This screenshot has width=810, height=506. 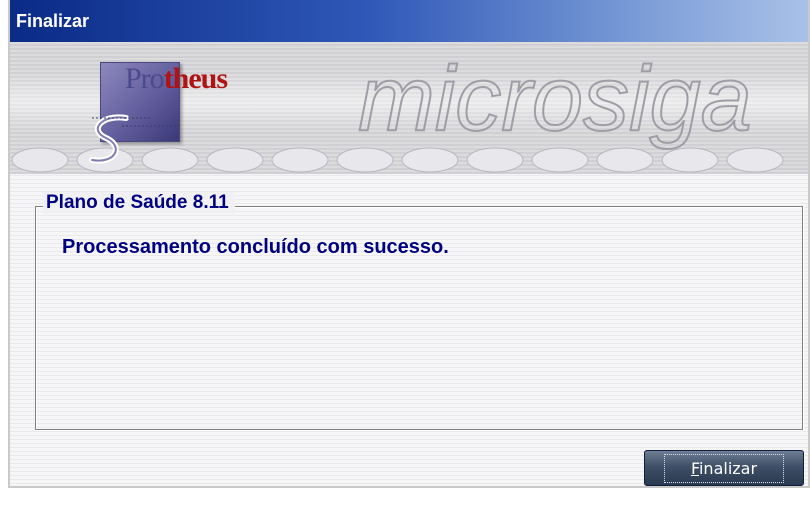 I want to click on title-bar: Finalizar, so click(x=409, y=21).